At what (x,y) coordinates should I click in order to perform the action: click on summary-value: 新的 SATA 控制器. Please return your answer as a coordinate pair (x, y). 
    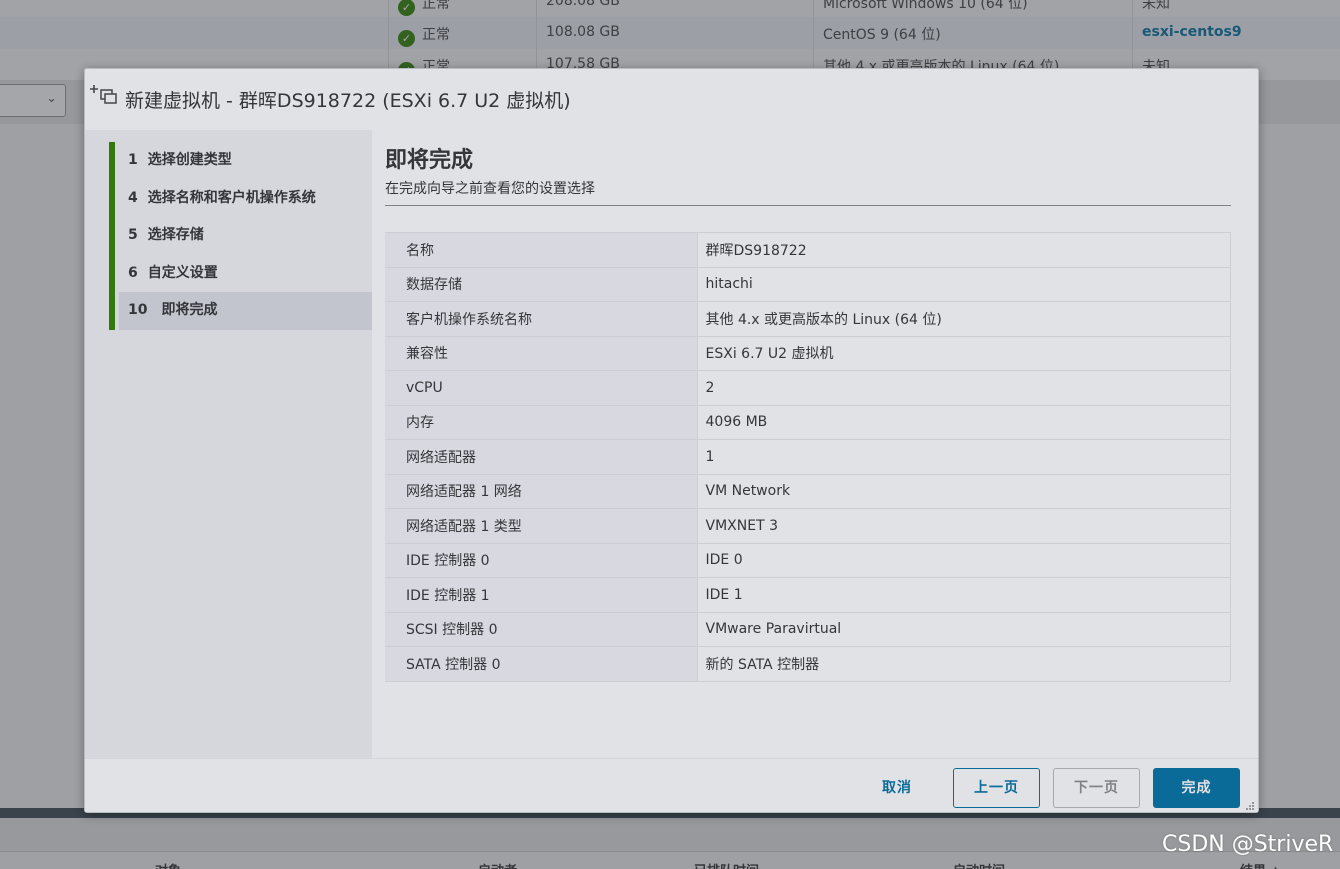
    Looking at the image, I should click on (964, 664).